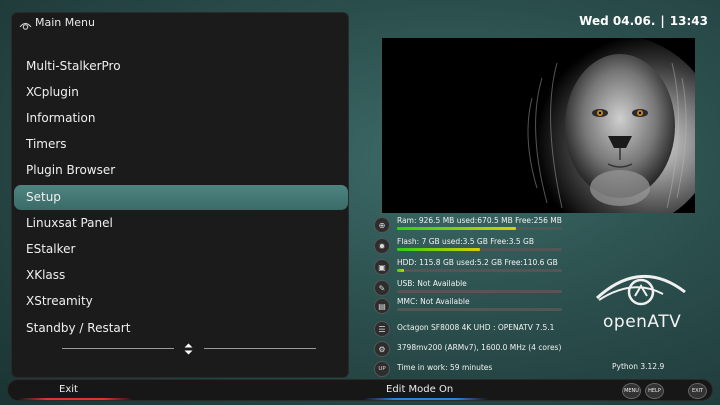 The image size is (720, 405). Describe the element at coordinates (360, 390) in the screenshot. I see `bottom-button-bar: Exit Edit Mode On MENU HELP EXIT` at that location.